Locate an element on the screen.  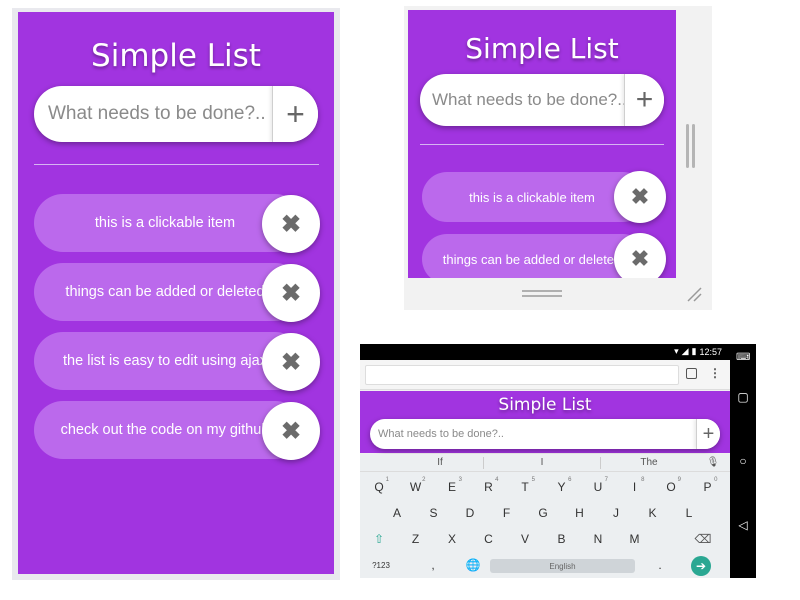
key-m: M is located at coordinates (635, 539).